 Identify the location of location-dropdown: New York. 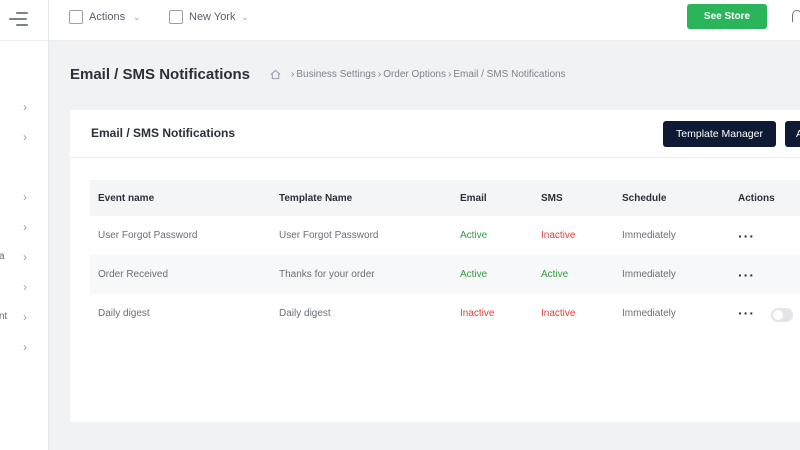
(212, 17).